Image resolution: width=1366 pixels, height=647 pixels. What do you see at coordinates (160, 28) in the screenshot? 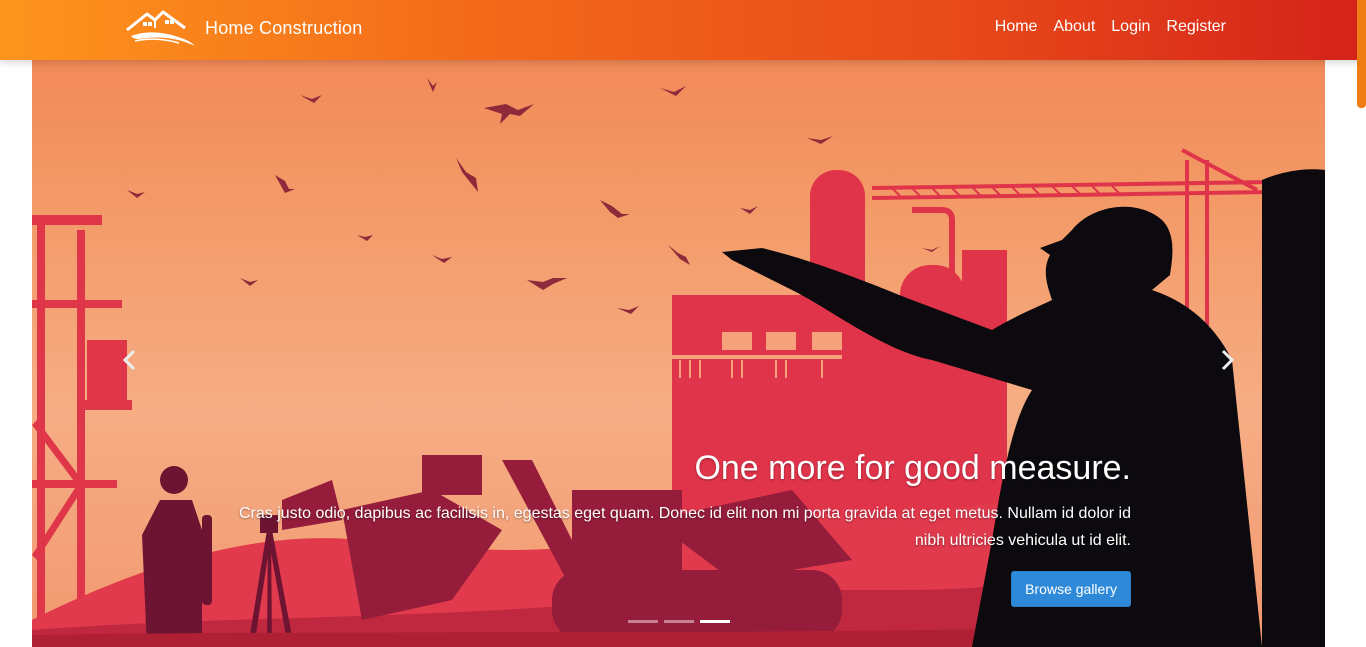
I see `house-roof-logo-icon` at bounding box center [160, 28].